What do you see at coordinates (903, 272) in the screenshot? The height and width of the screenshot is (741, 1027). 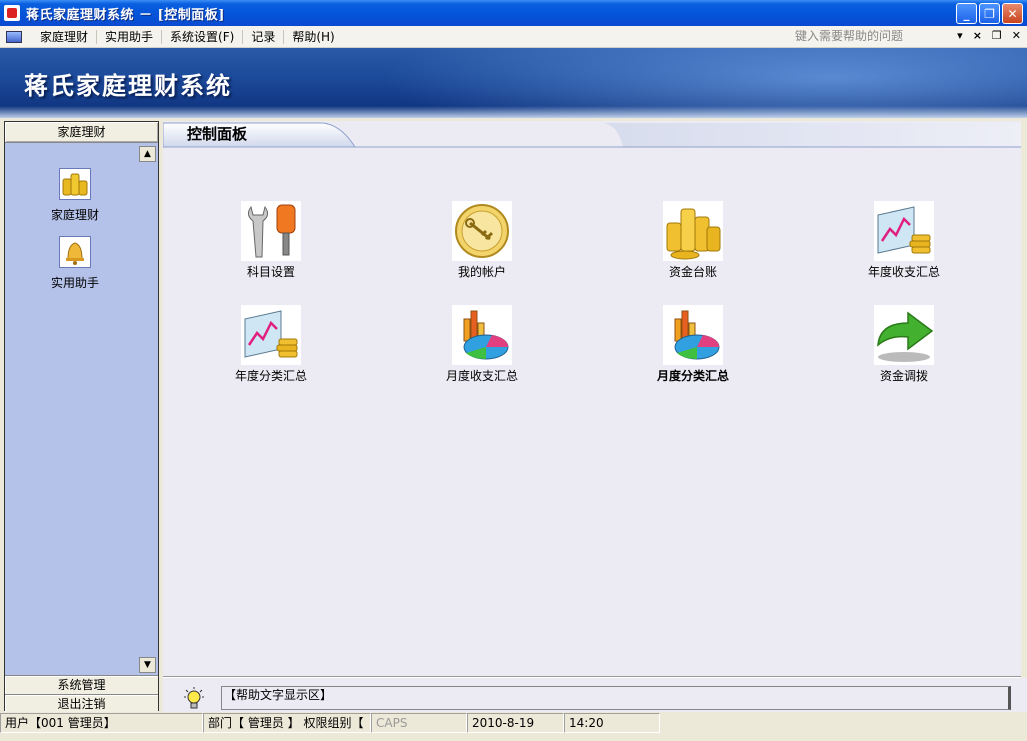 I see `tile-label: 年度收支汇总` at bounding box center [903, 272].